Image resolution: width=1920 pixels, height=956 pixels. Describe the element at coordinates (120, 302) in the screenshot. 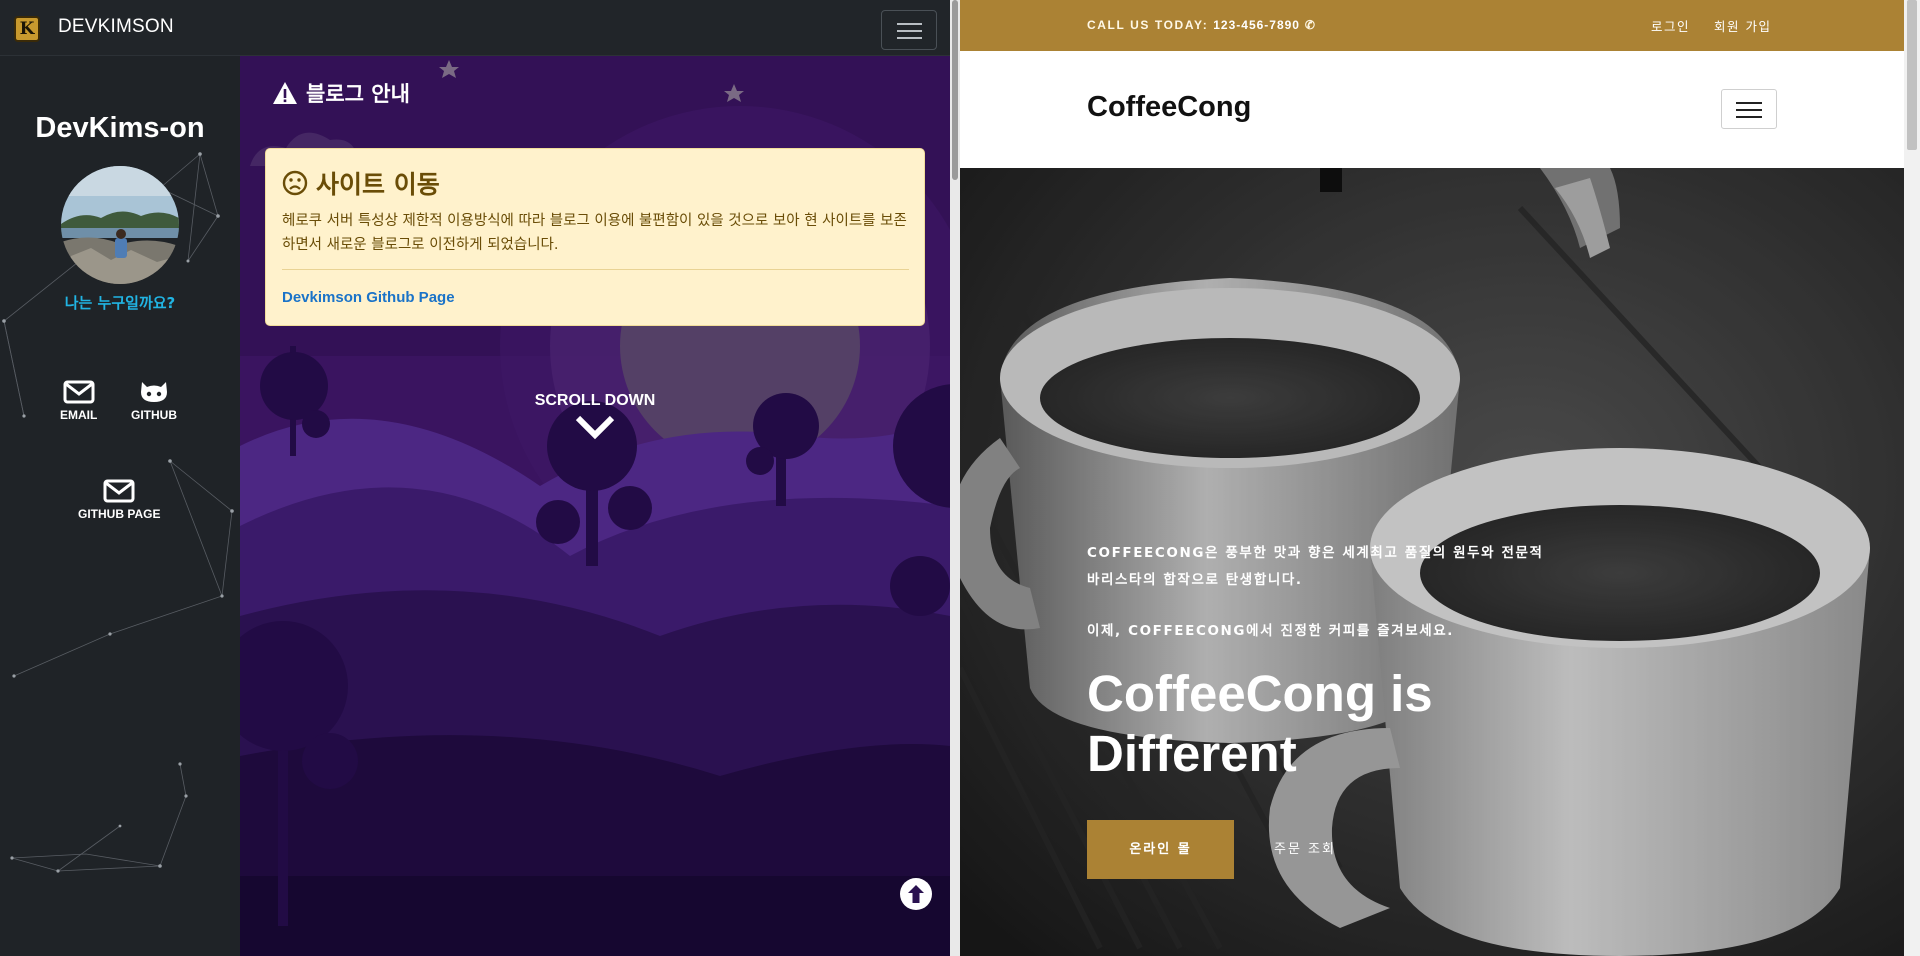

I see `who-am-i-link: 나는 누구일까요?` at that location.